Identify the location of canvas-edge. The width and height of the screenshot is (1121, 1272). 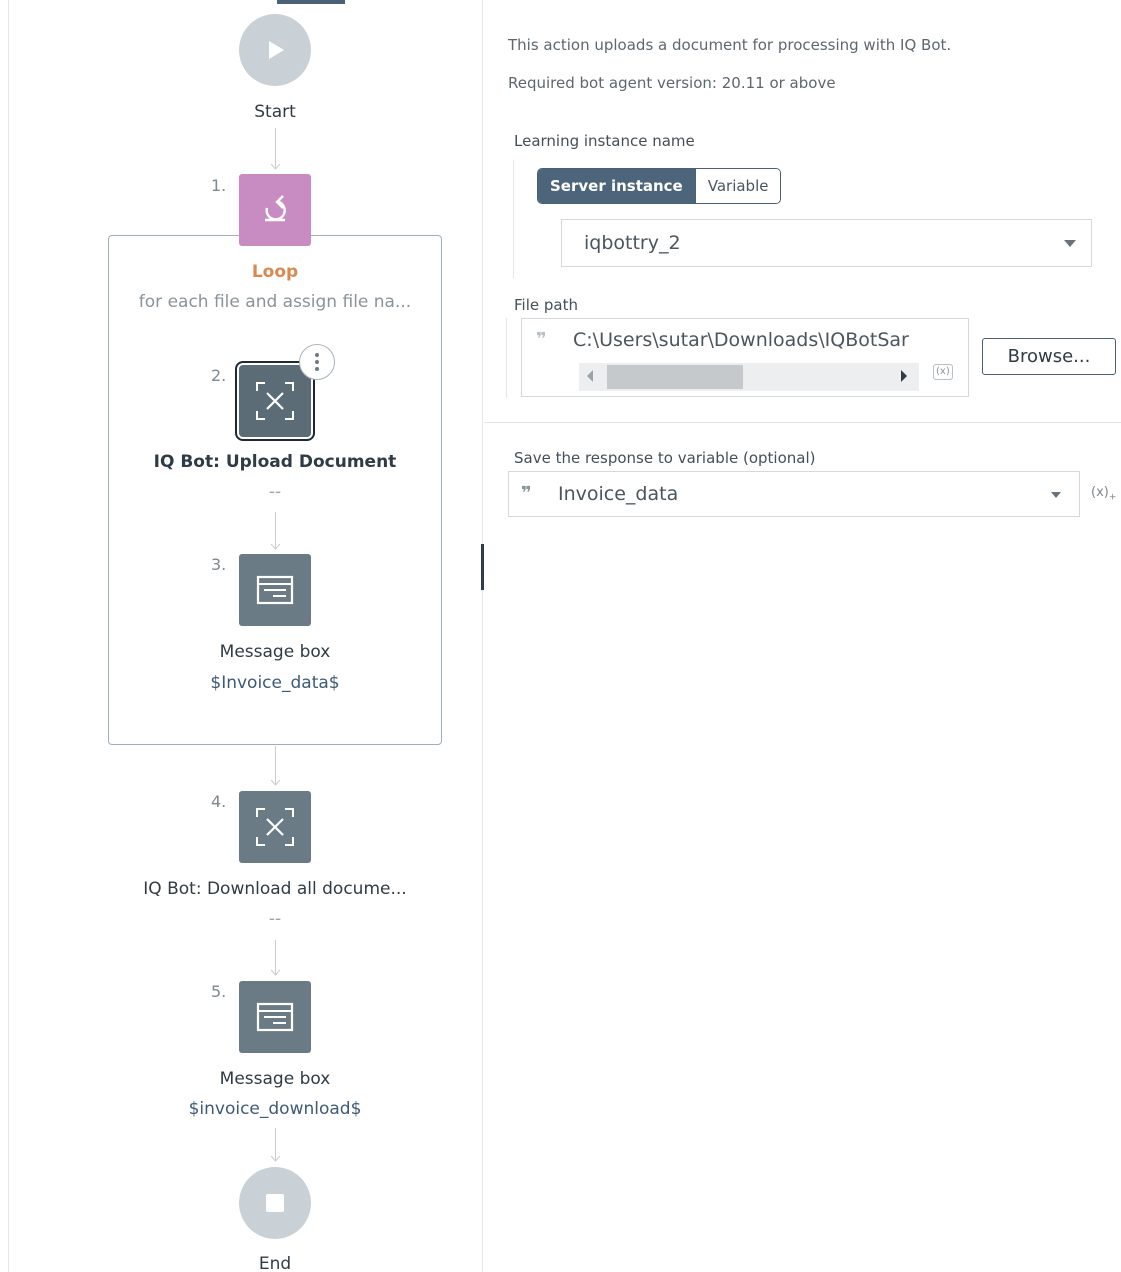
(8, 636).